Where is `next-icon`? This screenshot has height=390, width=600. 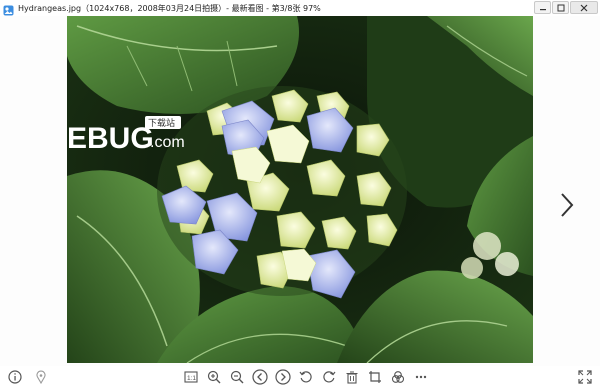
next-icon is located at coordinates (283, 377).